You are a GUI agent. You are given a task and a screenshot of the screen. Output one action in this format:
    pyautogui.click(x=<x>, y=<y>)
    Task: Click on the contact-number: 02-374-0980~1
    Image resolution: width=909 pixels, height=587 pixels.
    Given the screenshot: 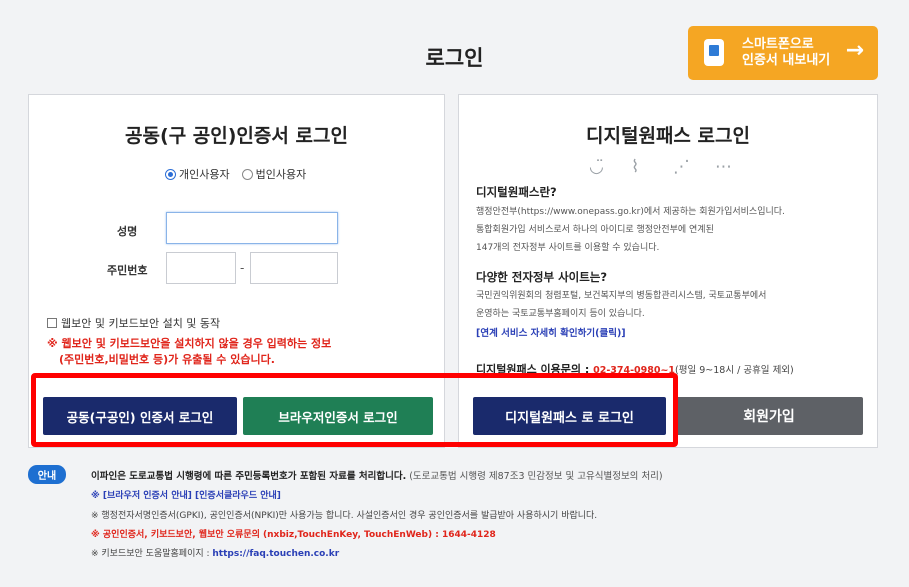 What is the action you would take?
    pyautogui.click(x=634, y=370)
    